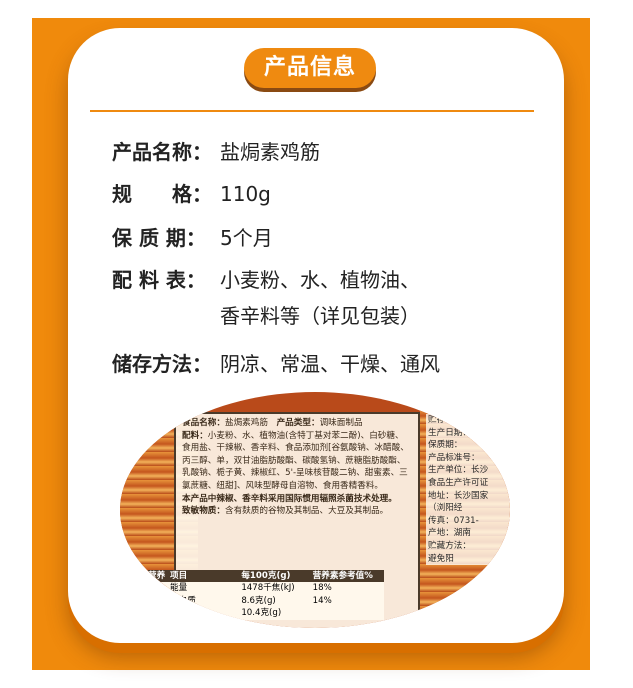 The image size is (633, 688). What do you see at coordinates (445, 445) in the screenshot?
I see `side-line: 保质期：` at bounding box center [445, 445].